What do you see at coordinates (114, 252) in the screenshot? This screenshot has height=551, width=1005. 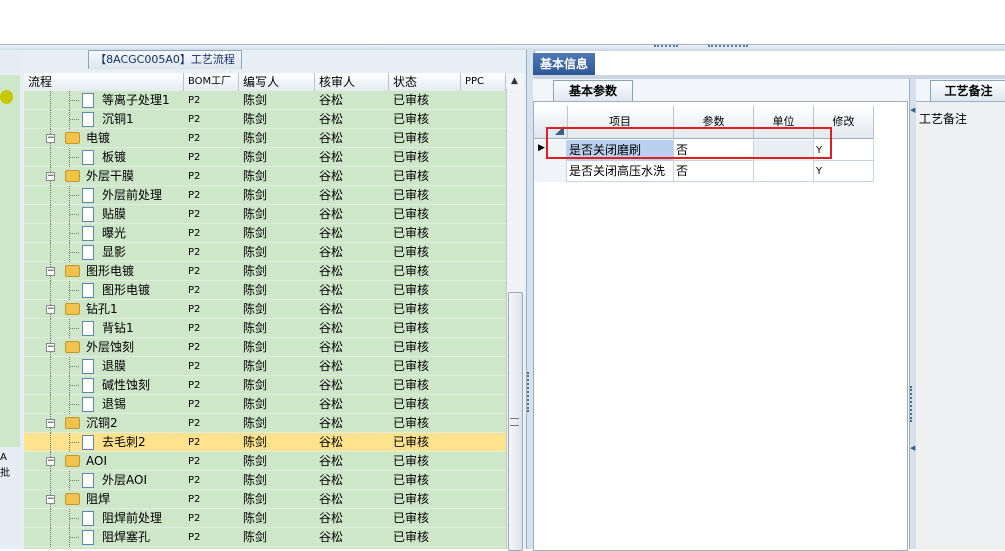 I see `tree-node-label: 显影` at bounding box center [114, 252].